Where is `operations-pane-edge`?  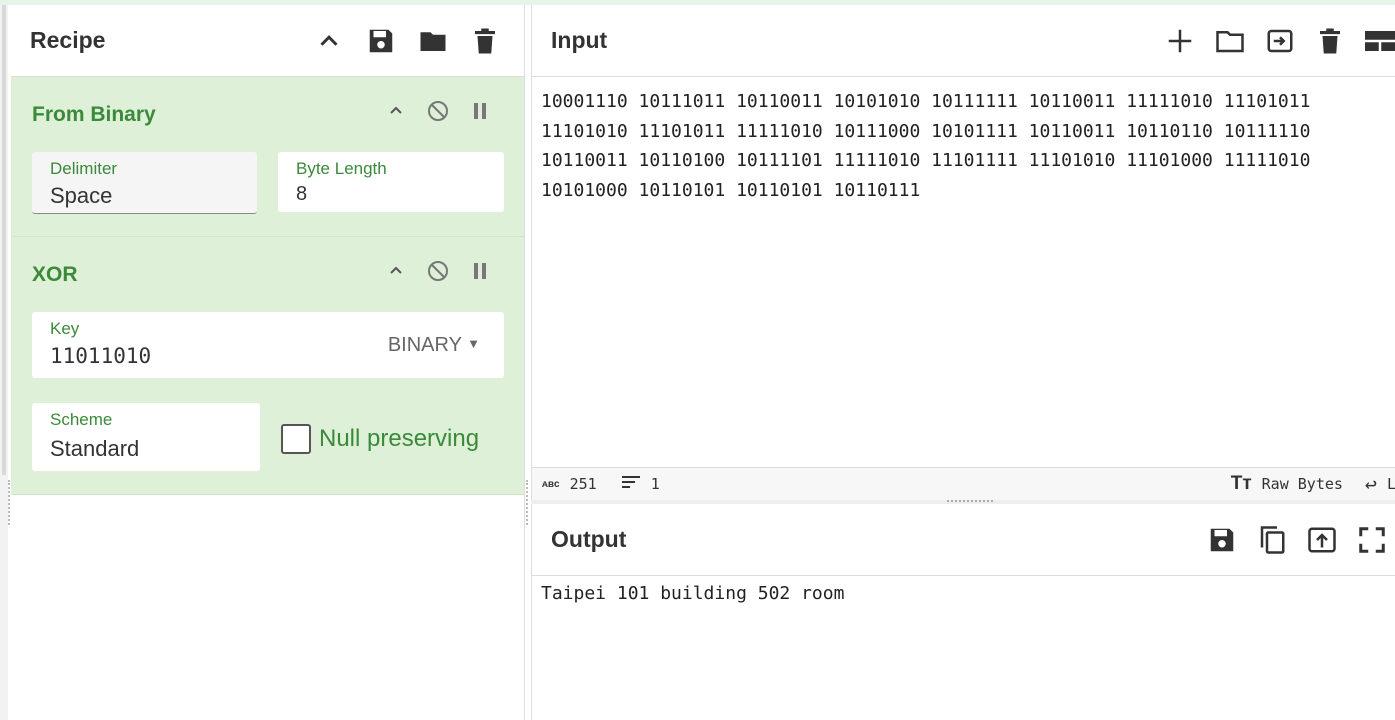 operations-pane-edge is located at coordinates (4, 362).